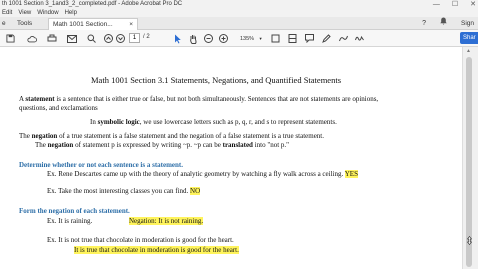 The height and width of the screenshot is (269, 478). I want to click on notifications-icon, so click(443, 23).